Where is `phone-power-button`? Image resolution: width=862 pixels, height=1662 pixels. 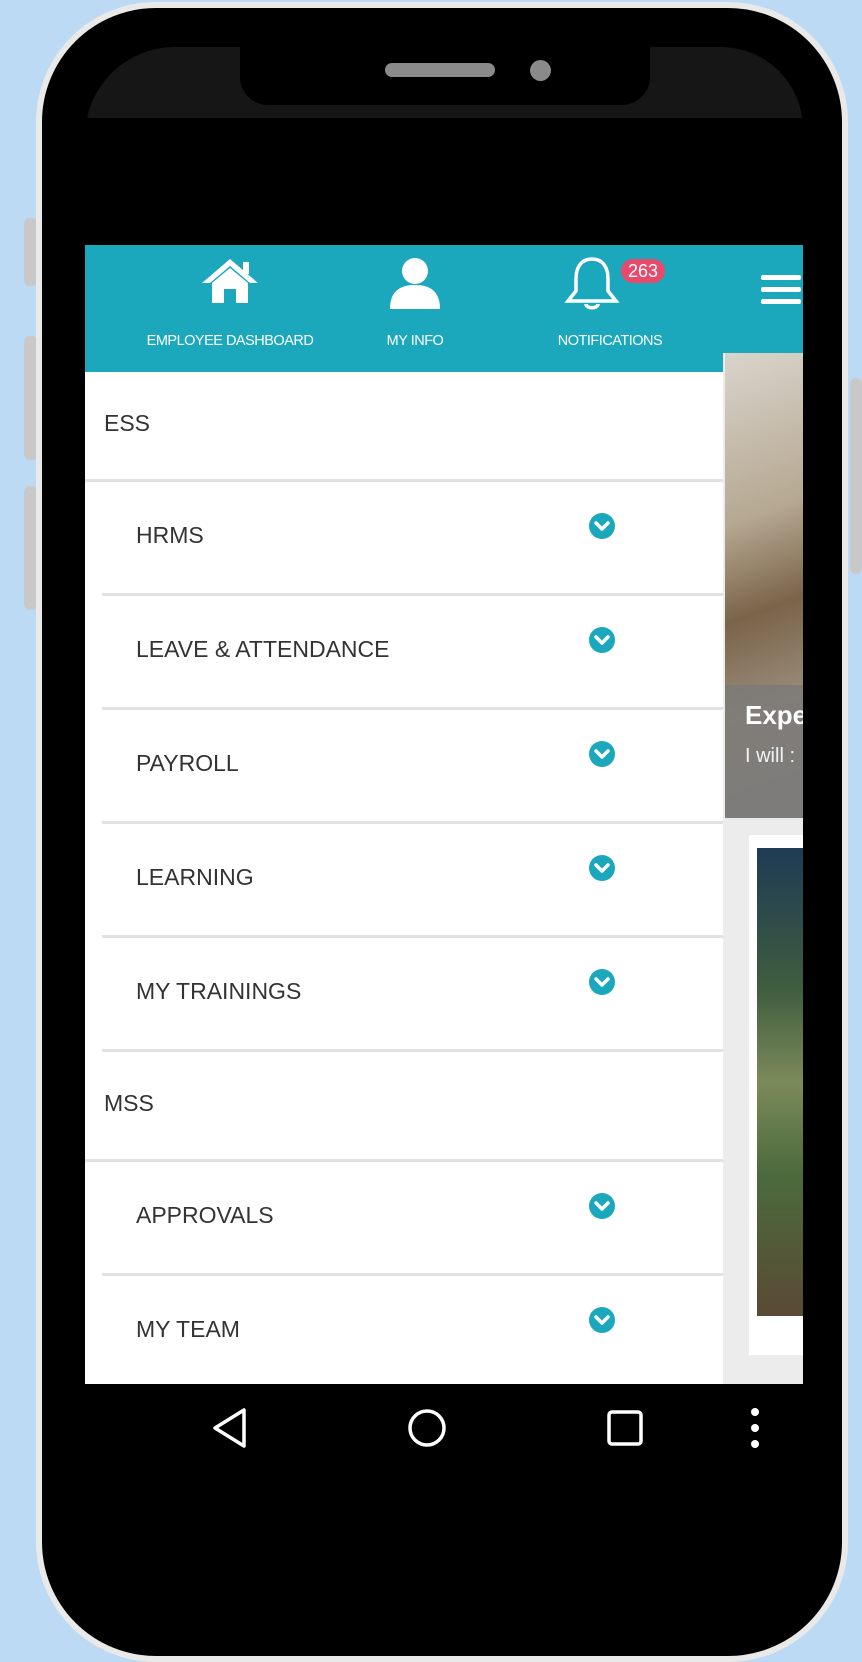
phone-power-button is located at coordinates (856, 476).